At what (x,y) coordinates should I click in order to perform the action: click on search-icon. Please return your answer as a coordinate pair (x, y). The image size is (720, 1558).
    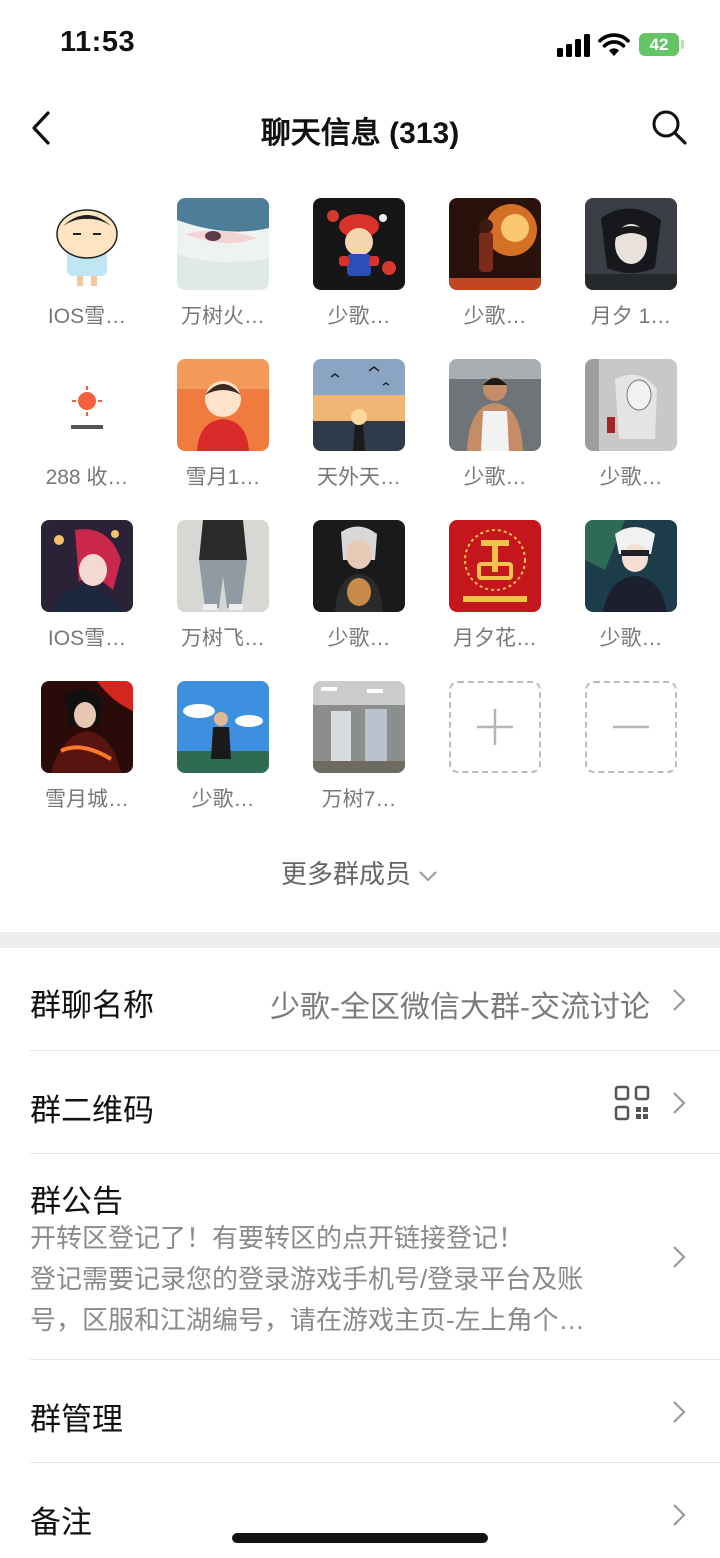
    Looking at the image, I should click on (669, 127).